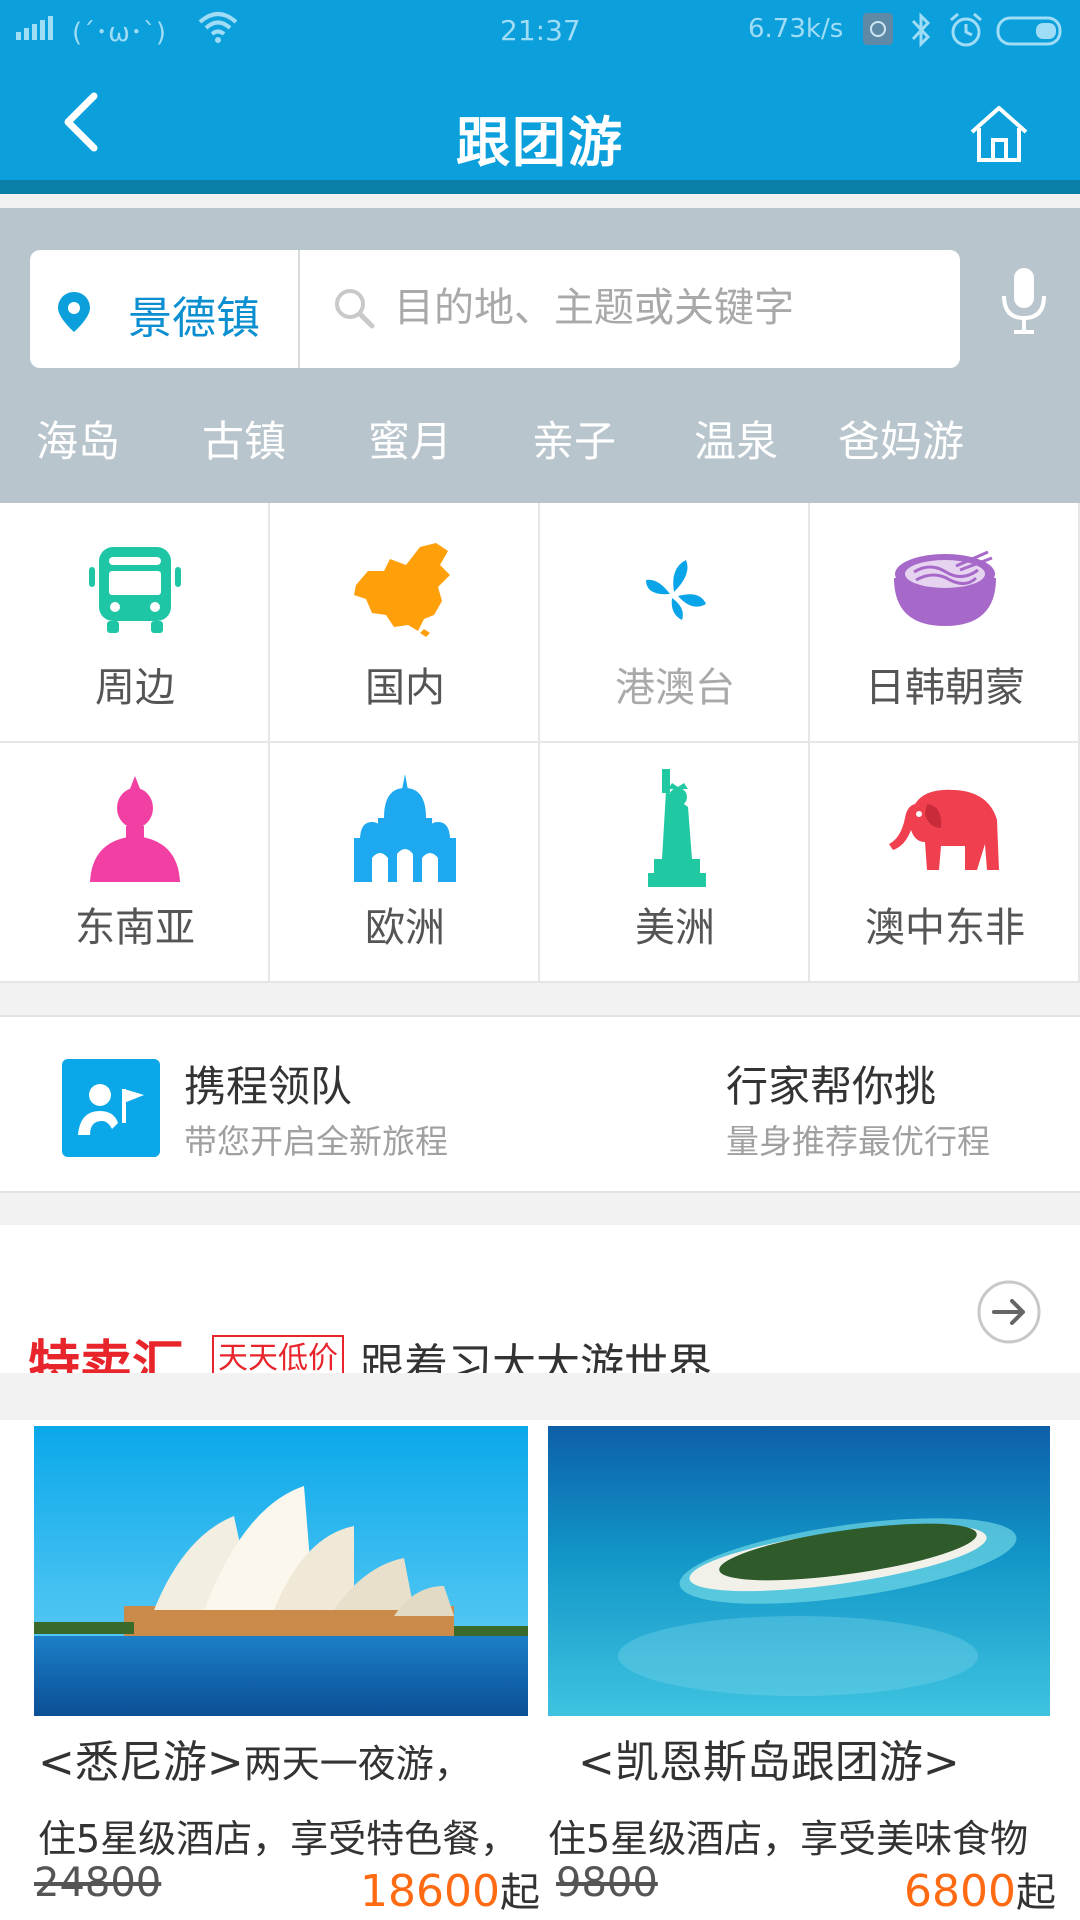 Image resolution: width=1080 pixels, height=1920 pixels. Describe the element at coordinates (607, 1883) in the screenshot. I see `original-price: 9800` at that location.